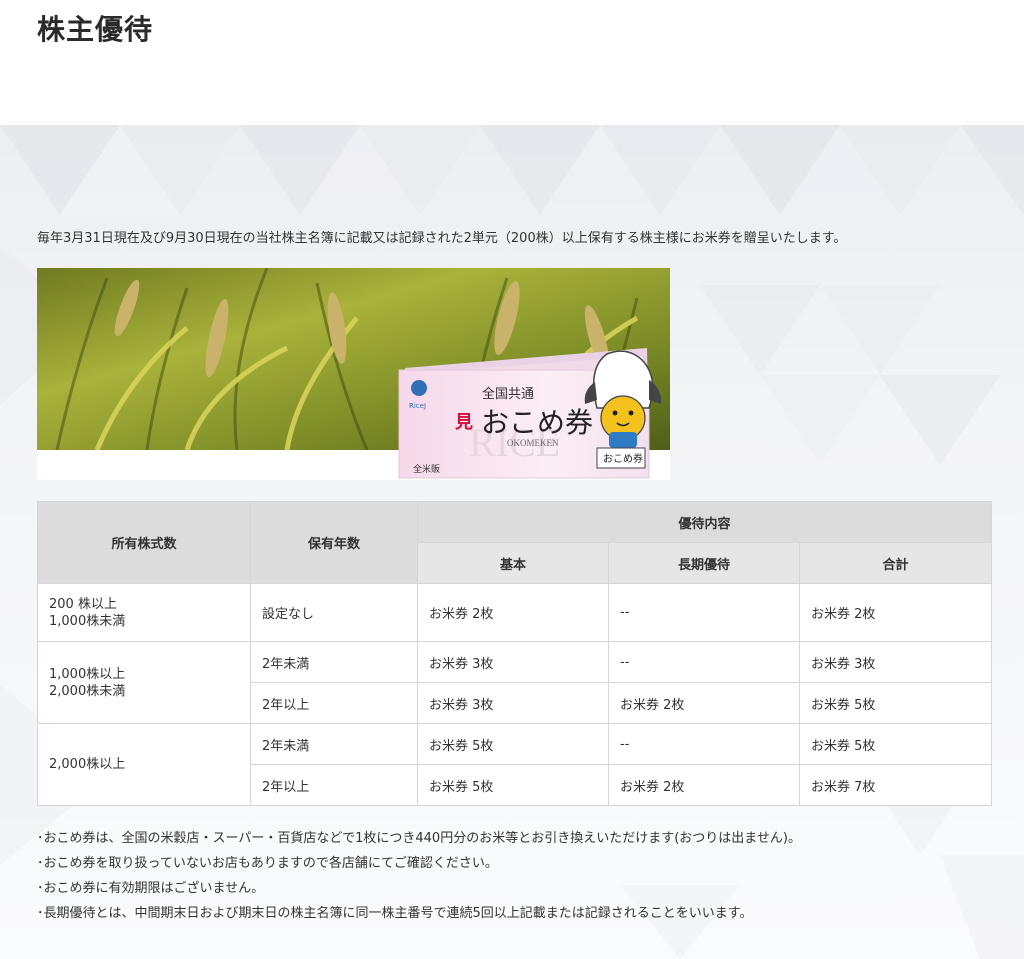 The width and height of the screenshot is (1024, 959). What do you see at coordinates (508, 394) in the screenshot?
I see `ticket-header: 全国共通` at bounding box center [508, 394].